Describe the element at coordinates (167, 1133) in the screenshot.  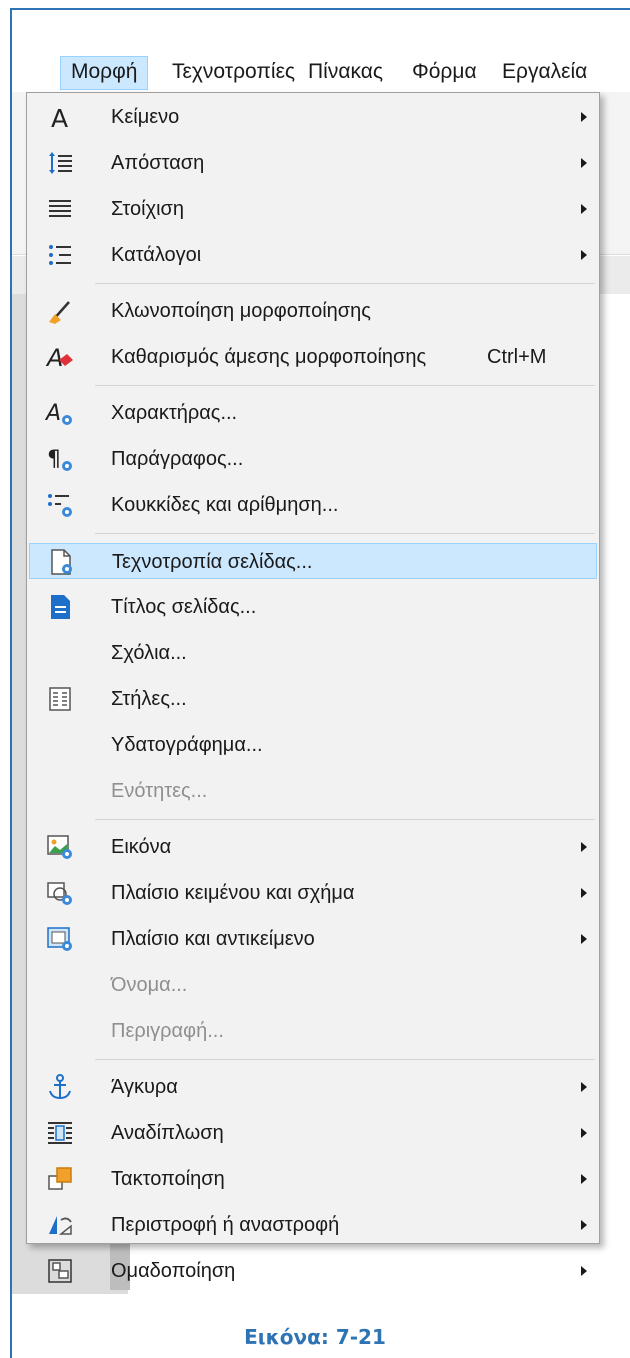
I see `menu-item-label: Αναδίπλωση` at that location.